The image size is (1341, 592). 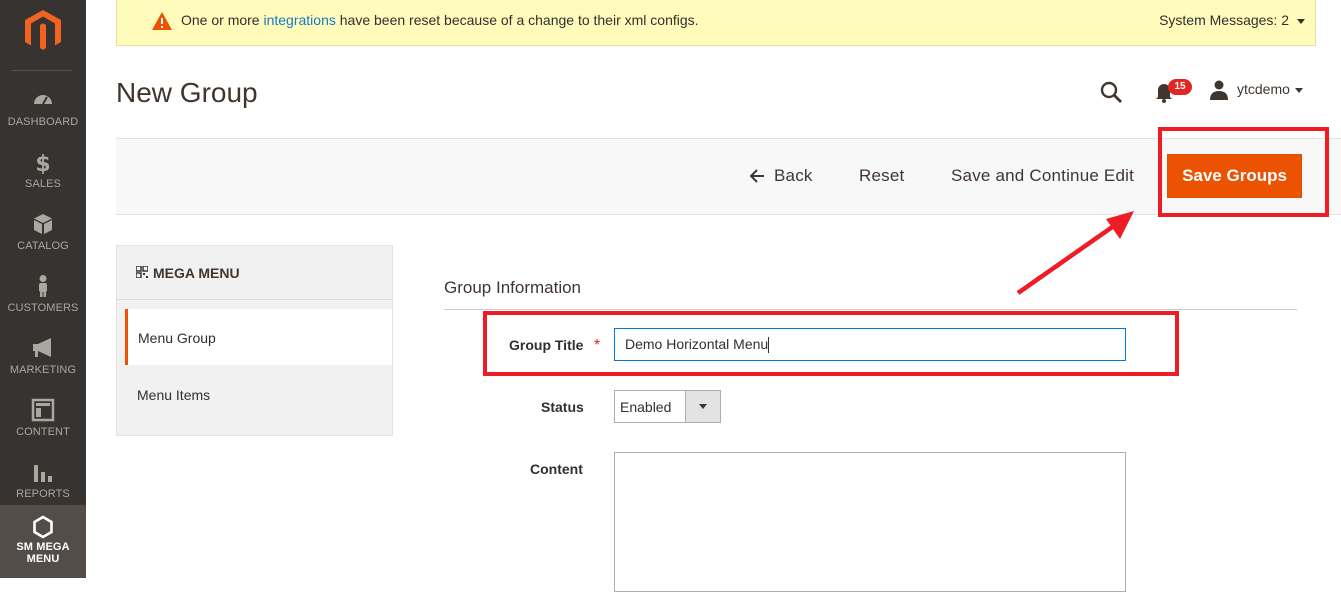 I want to click on sidebar-item-label: SM MEGA MENU, so click(x=43, y=553).